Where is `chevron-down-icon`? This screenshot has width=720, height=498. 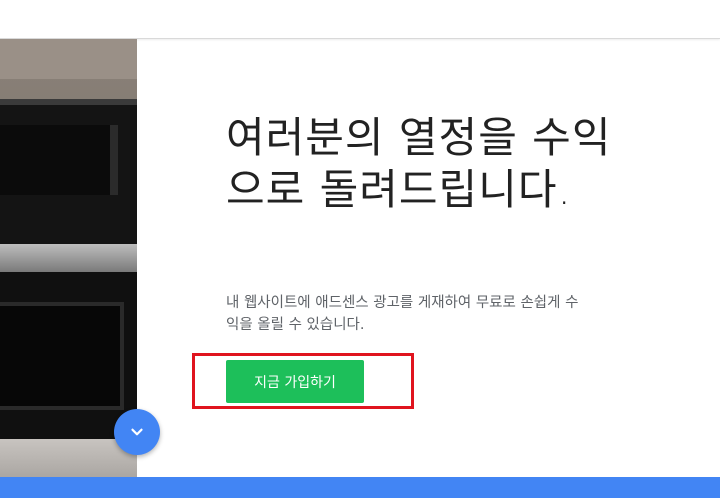 chevron-down-icon is located at coordinates (137, 432).